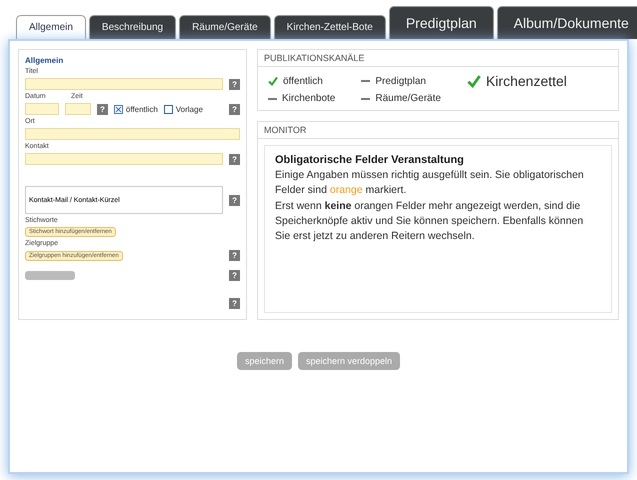 This screenshot has height=480, width=637. I want to click on channel-label: Kirchenzettel, so click(526, 81).